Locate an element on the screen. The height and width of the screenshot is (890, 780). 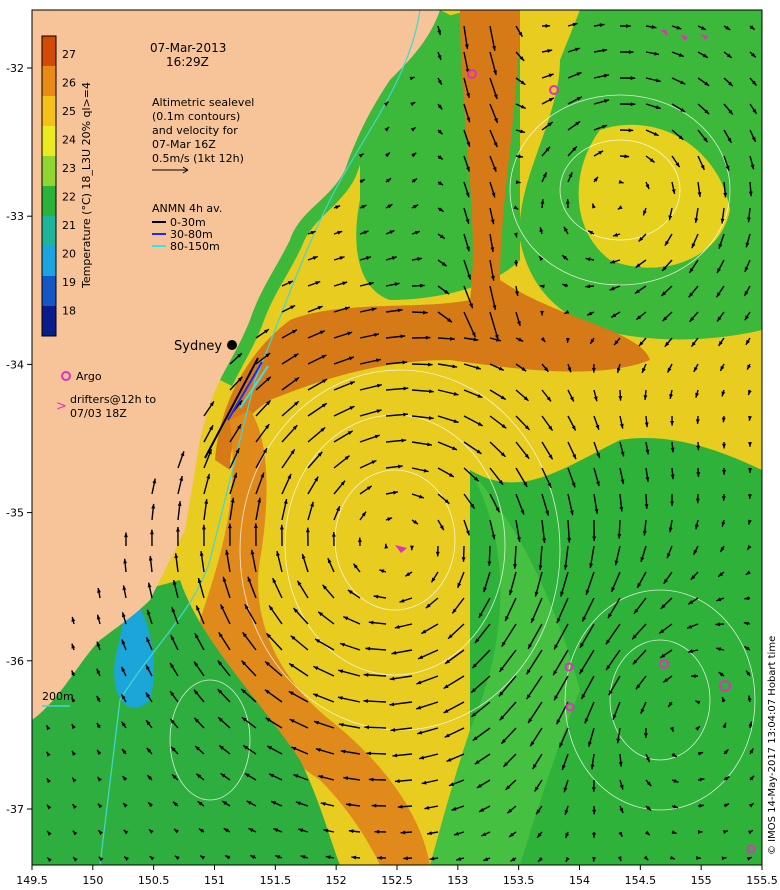
x-tick-label: 153.5 is located at coordinates (519, 880).